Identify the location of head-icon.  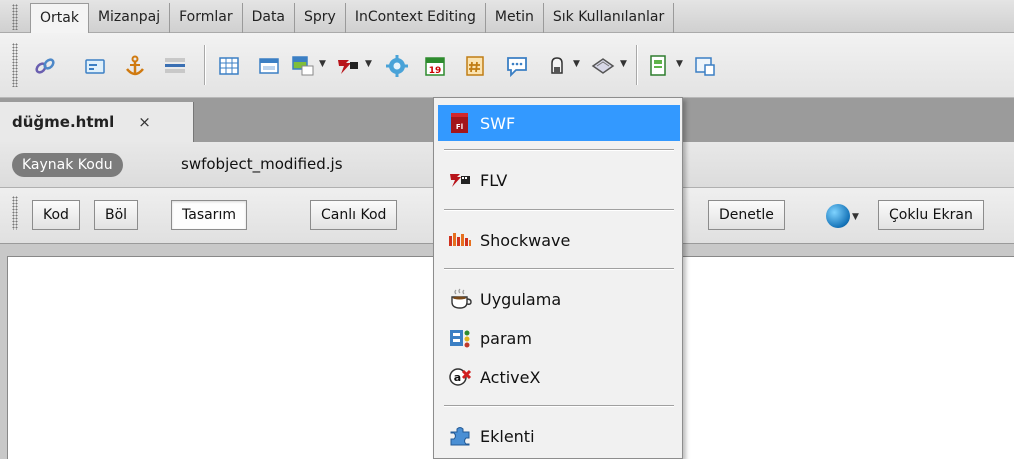
(557, 66).